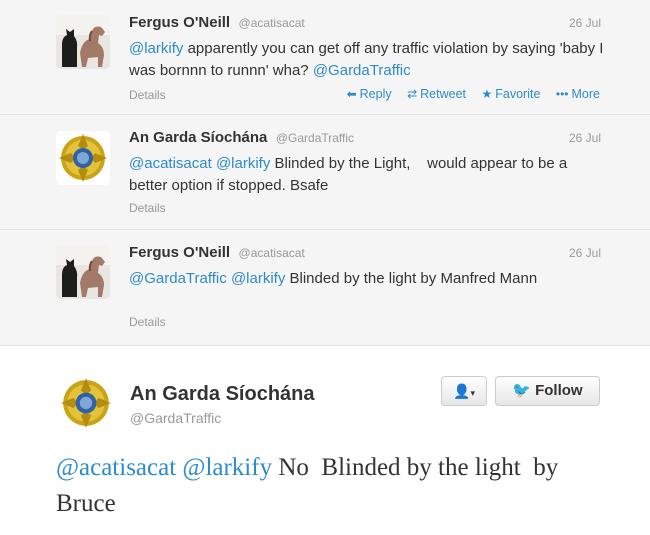 The image size is (650, 535). What do you see at coordinates (487, 94) in the screenshot?
I see `star-icon: ★` at bounding box center [487, 94].